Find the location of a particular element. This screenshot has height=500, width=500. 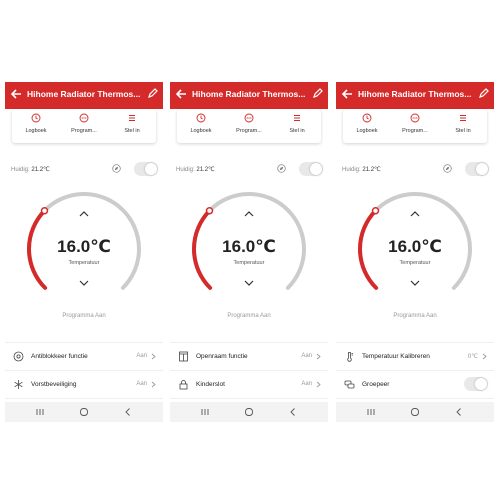

setting-temperatuur-kalibreren: Temperatuur Kalibreren 0℃ is located at coordinates (415, 357).